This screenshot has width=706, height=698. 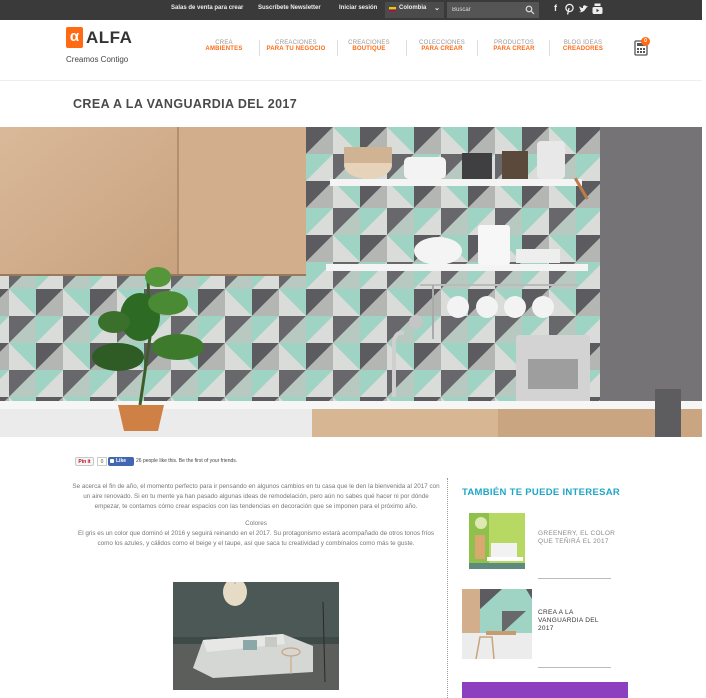 I want to click on twitter-icon, so click(x=583, y=9).